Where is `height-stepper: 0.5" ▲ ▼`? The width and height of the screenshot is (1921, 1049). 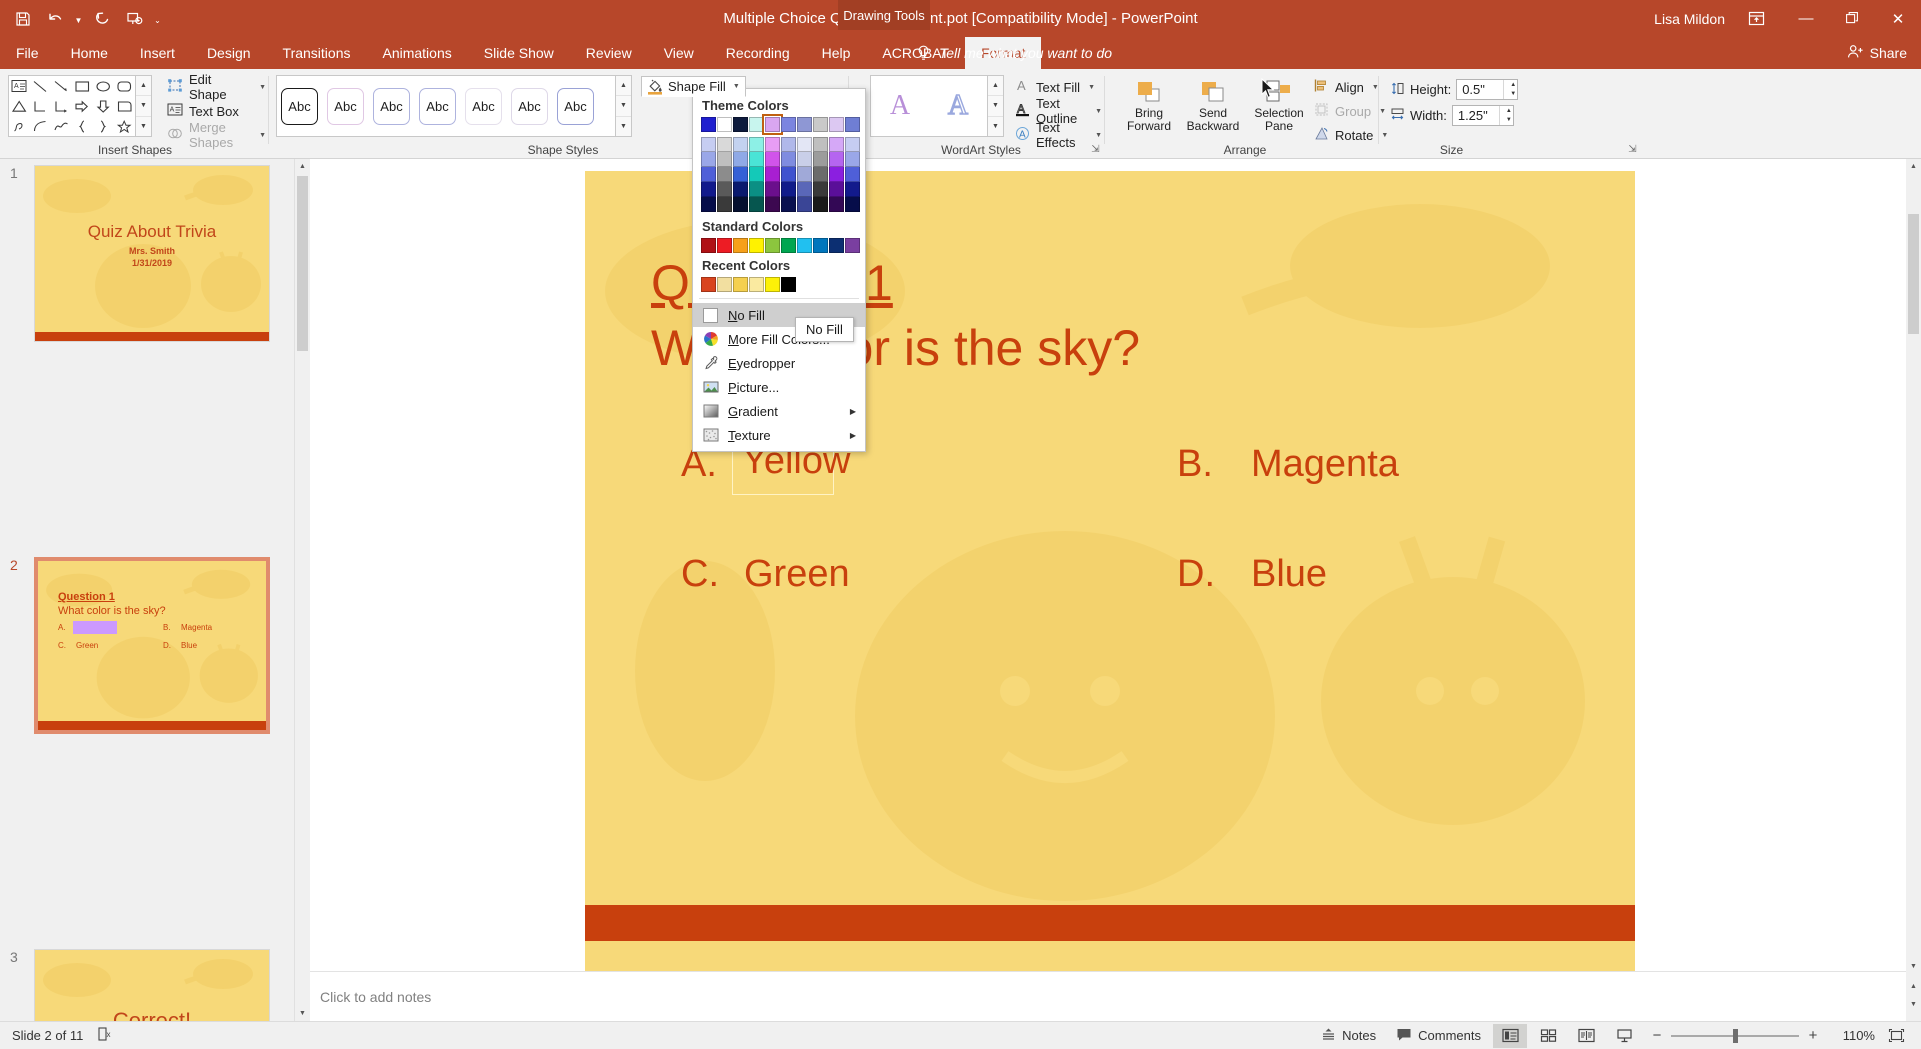
height-stepper: 0.5" ▲ ▼ is located at coordinates (1487, 89).